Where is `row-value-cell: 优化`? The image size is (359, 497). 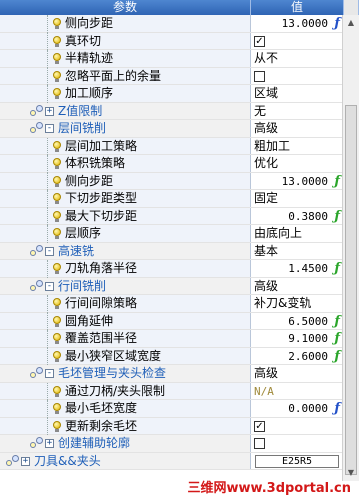
row-value-cell: 优化 is located at coordinates (296, 163).